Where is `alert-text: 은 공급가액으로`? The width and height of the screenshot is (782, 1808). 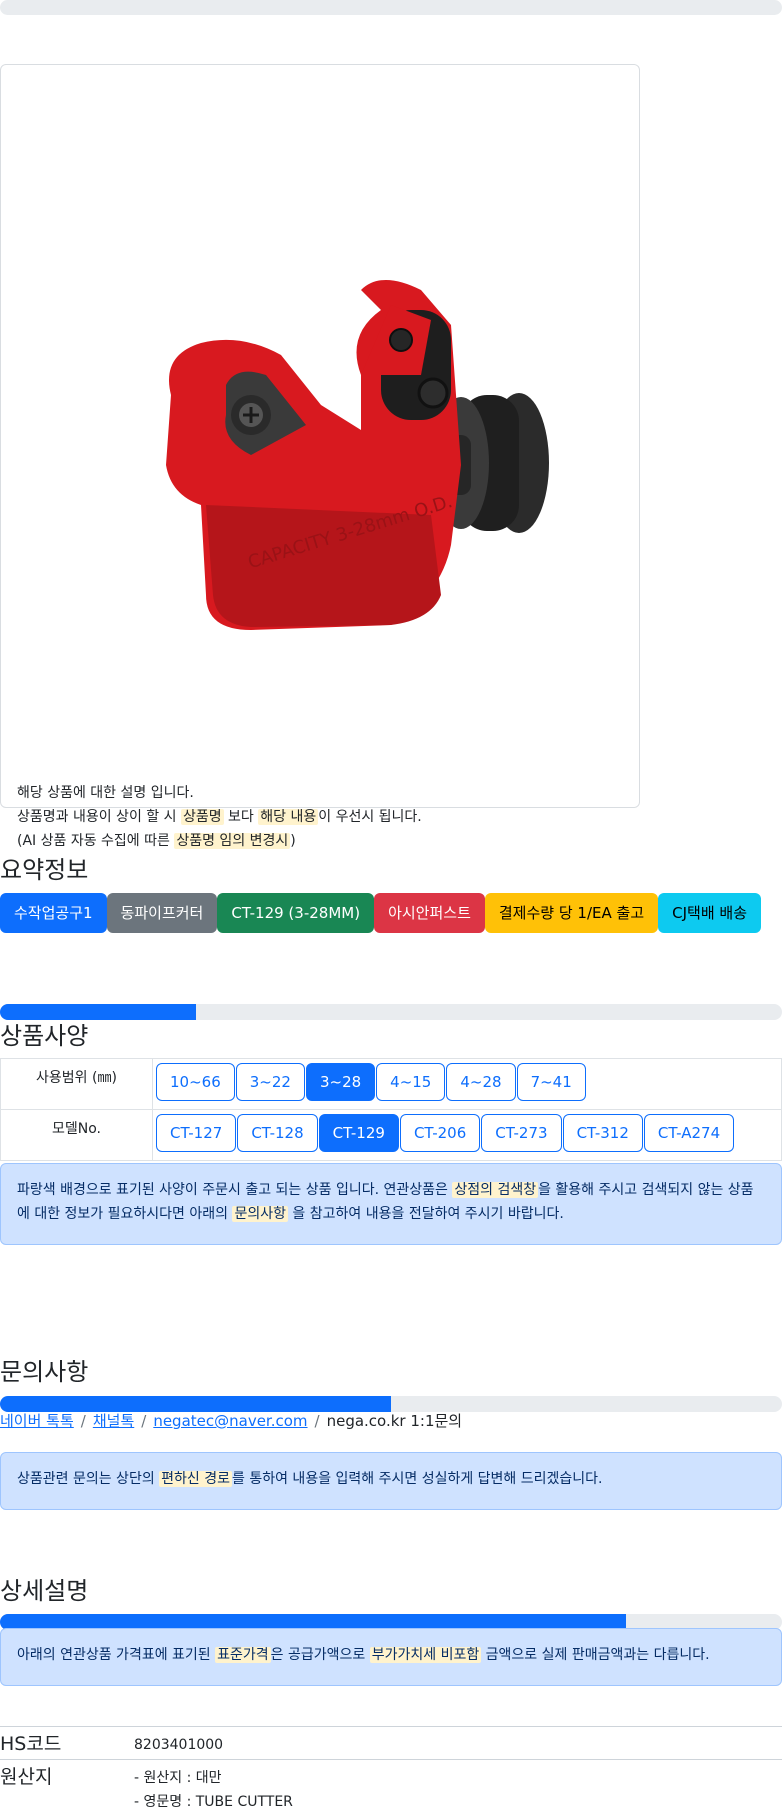 alert-text: 은 공급가액으로 is located at coordinates (320, 1655).